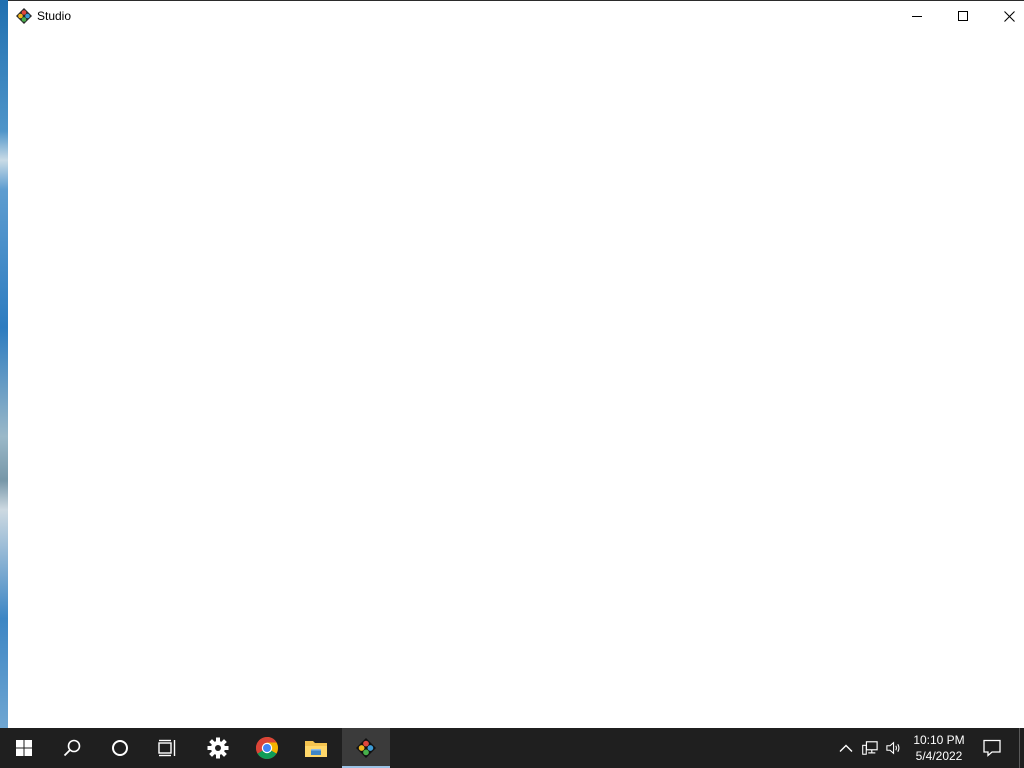  What do you see at coordinates (4, 364) in the screenshot?
I see `desktop-wallpaper` at bounding box center [4, 364].